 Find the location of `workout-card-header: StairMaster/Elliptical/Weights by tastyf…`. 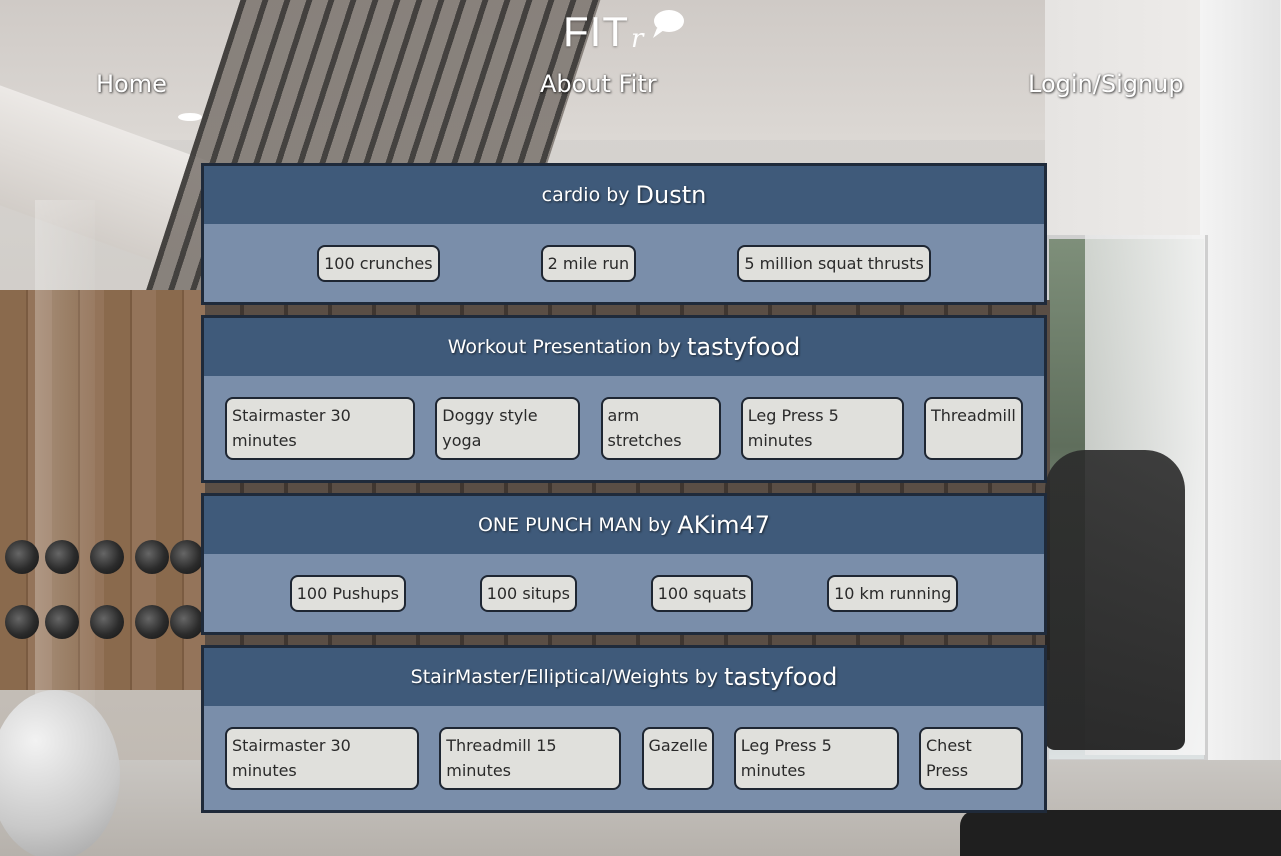

workout-card-header: StairMaster/Elliptical/Weights by tastyf… is located at coordinates (624, 677).